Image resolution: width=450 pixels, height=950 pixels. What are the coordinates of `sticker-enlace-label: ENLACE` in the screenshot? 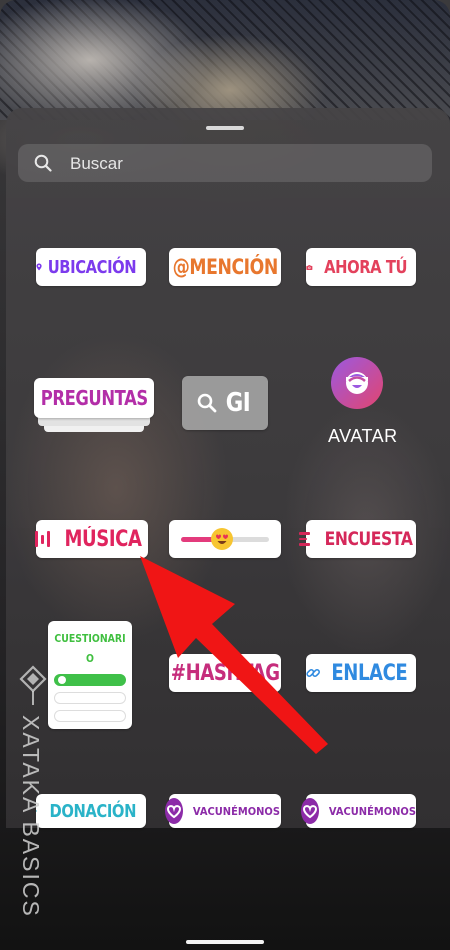 It's located at (369, 673).